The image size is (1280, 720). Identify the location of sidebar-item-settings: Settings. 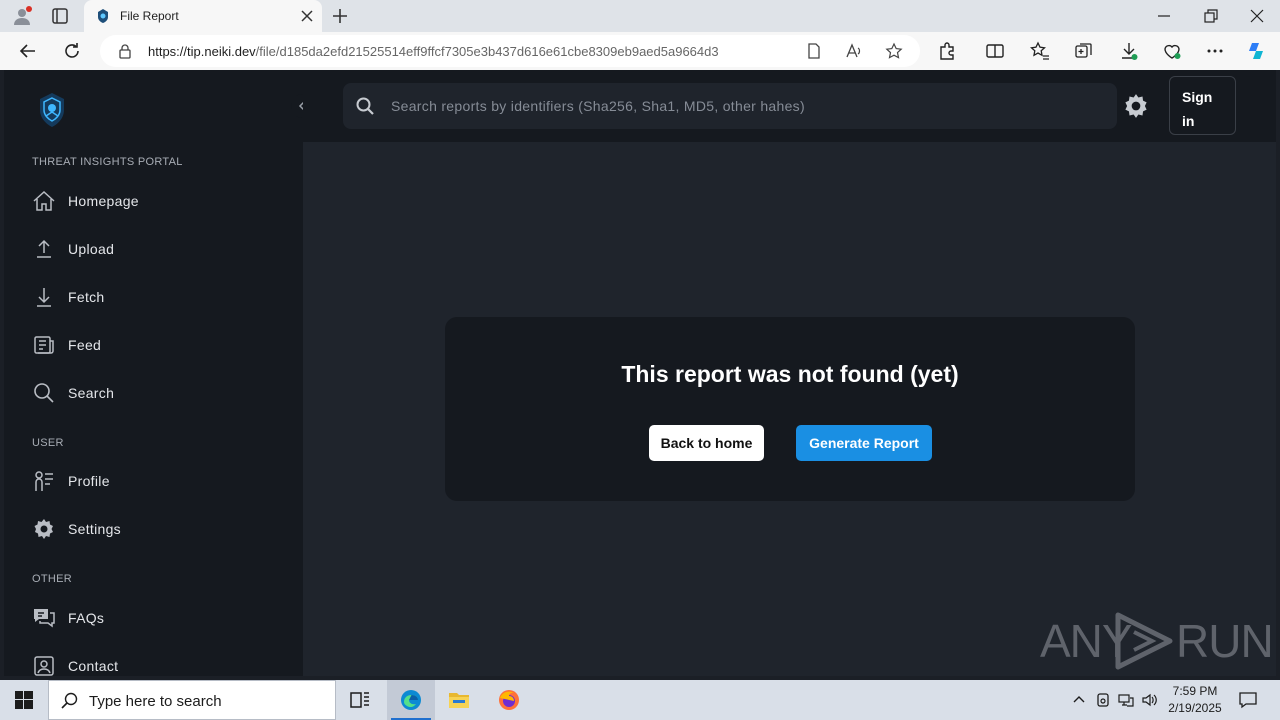
(157, 529).